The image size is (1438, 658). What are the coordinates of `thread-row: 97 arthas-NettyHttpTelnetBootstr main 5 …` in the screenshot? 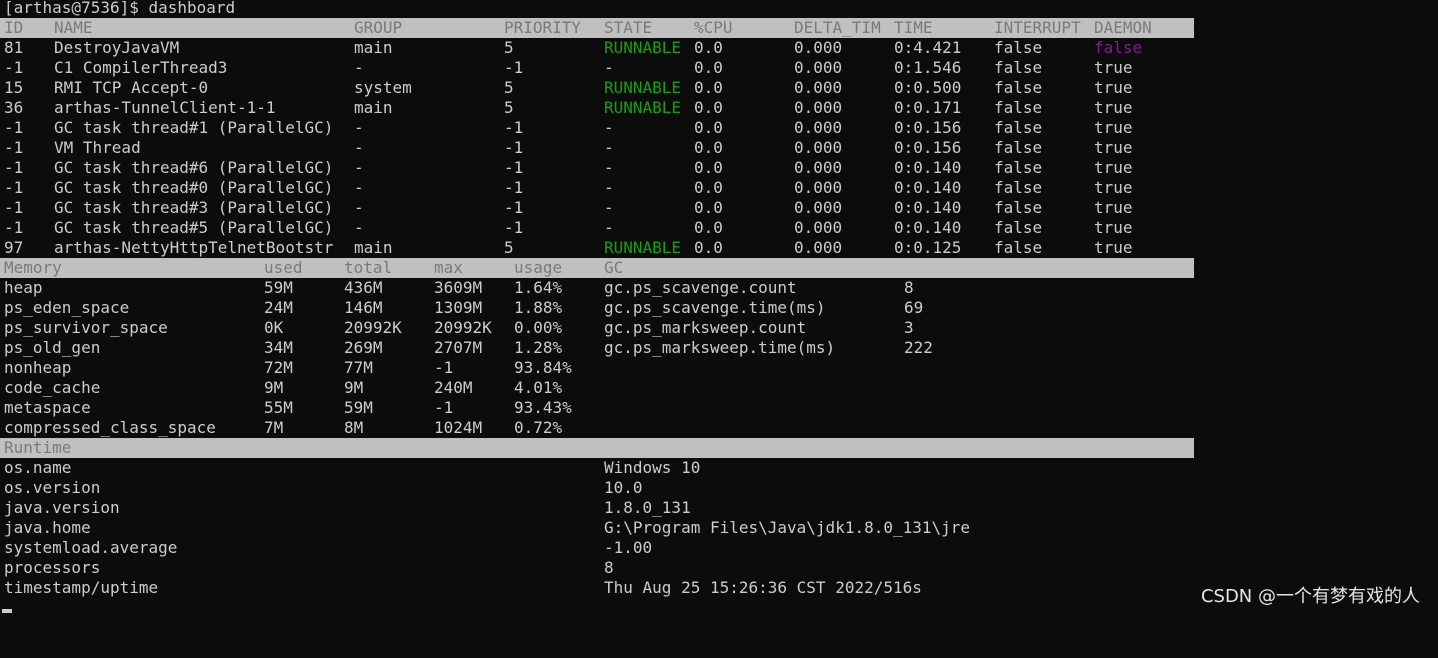 It's located at (566, 248).